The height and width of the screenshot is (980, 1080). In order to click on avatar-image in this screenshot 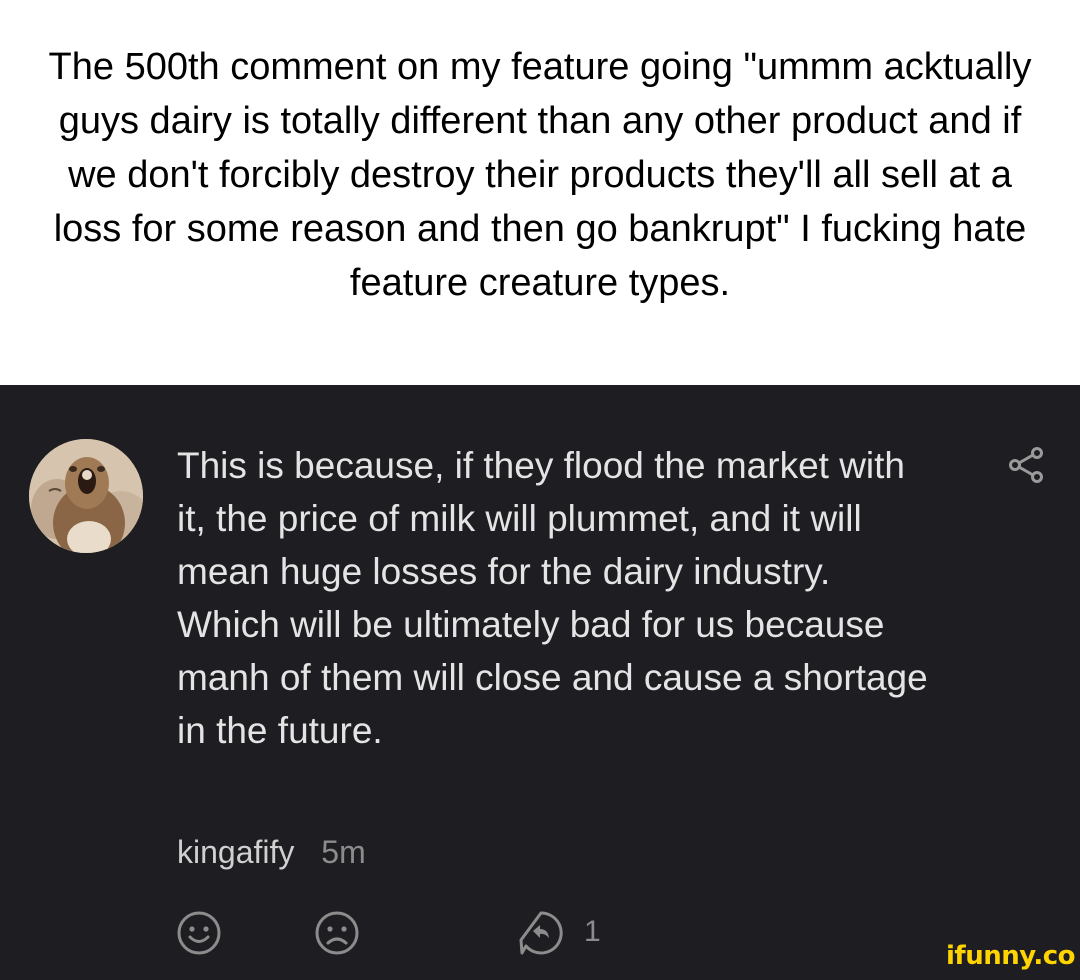, I will do `click(86, 496)`.